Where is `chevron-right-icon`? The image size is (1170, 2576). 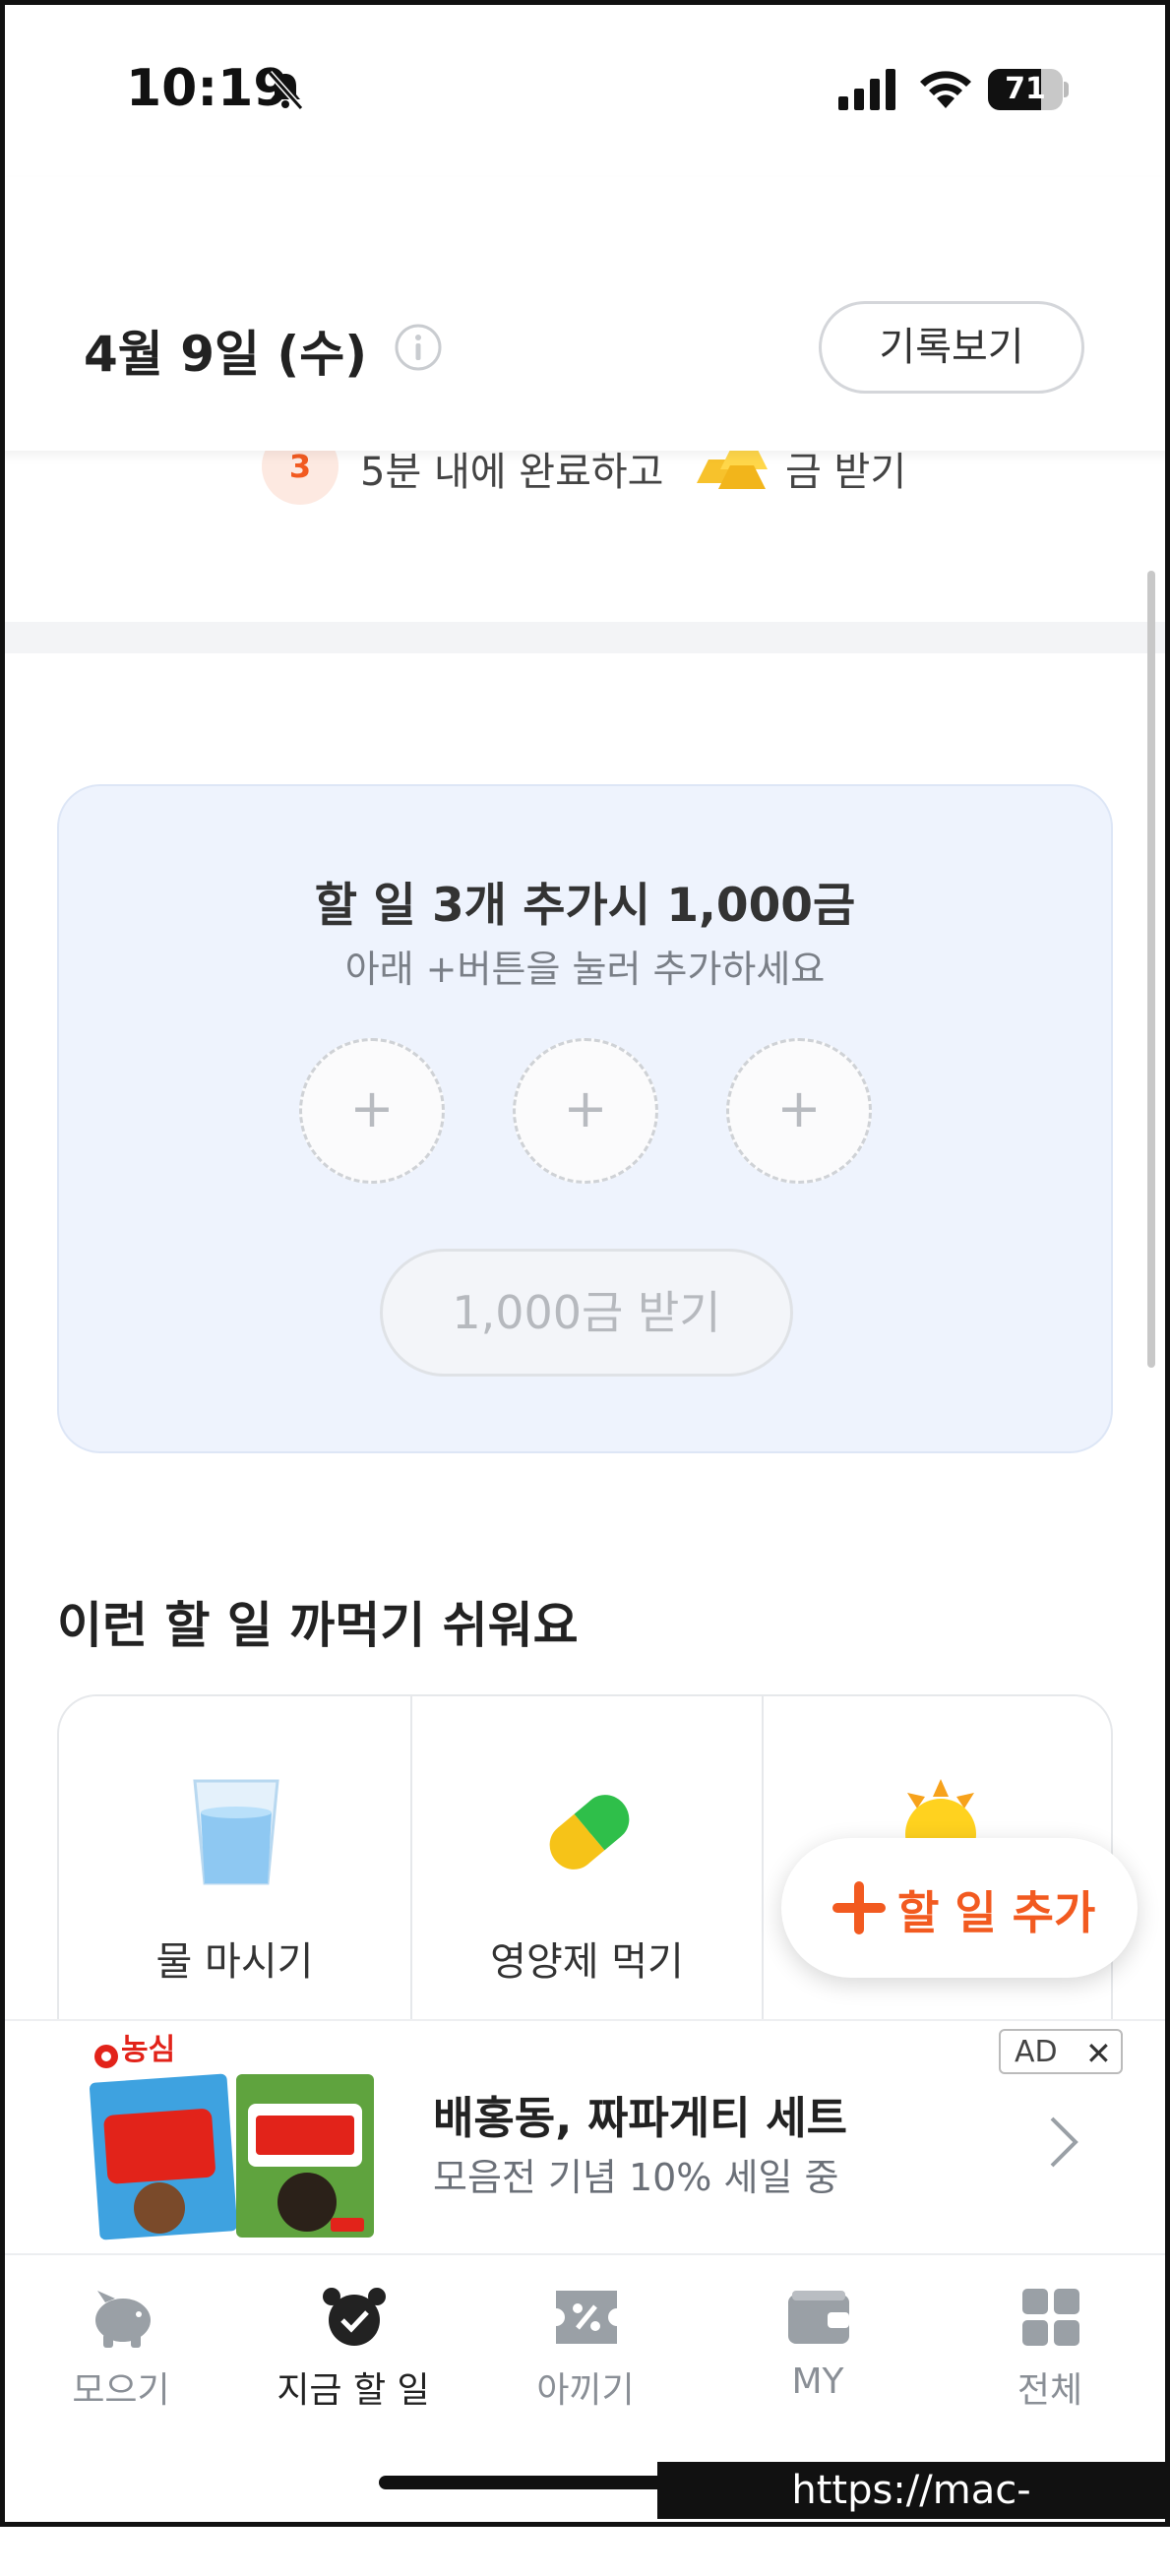
chevron-right-icon is located at coordinates (1063, 2142).